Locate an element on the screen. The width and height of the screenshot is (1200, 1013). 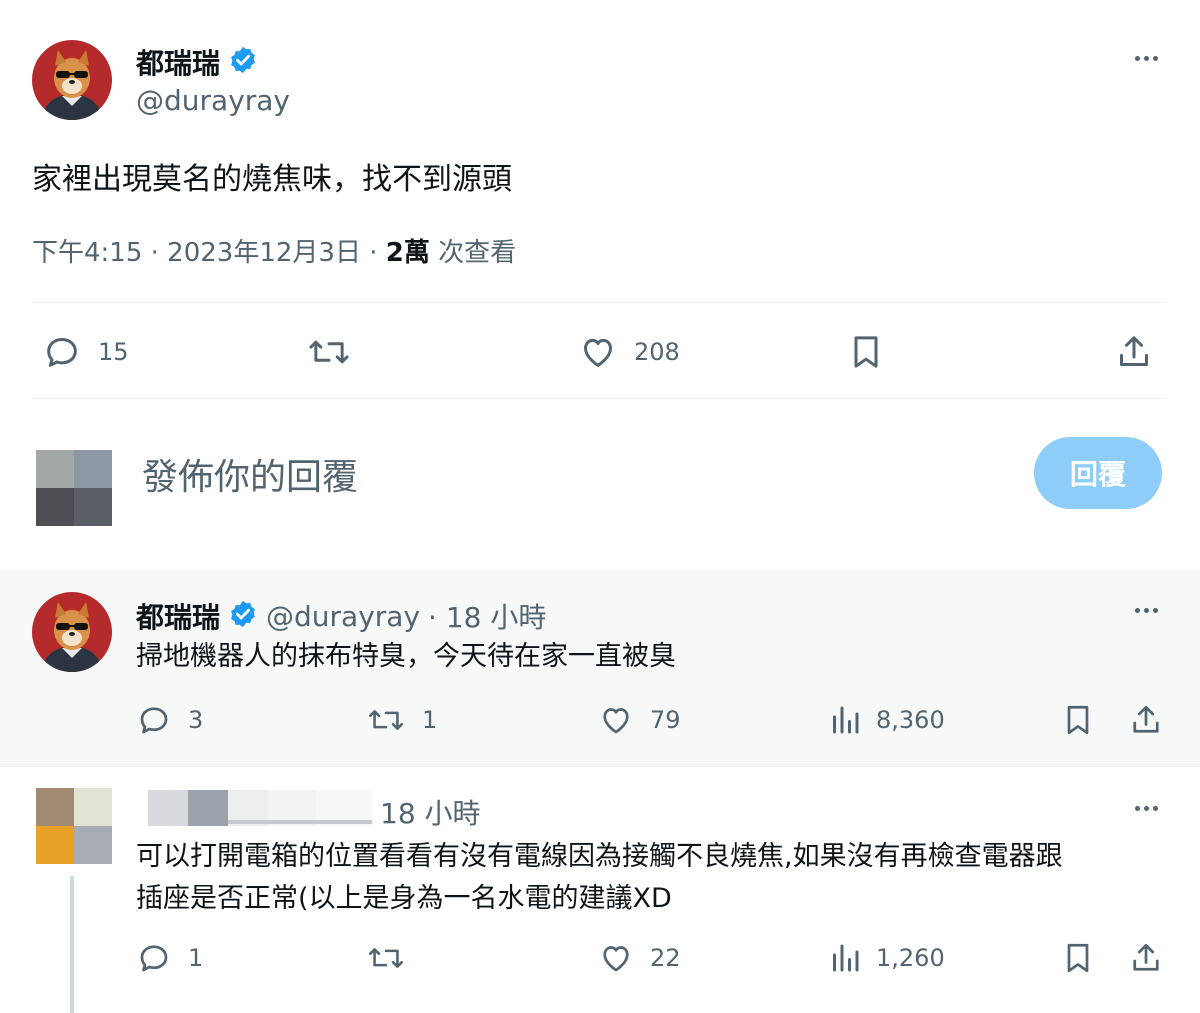
reply-compose-input: 發佈你的回覆 is located at coordinates (250, 474).